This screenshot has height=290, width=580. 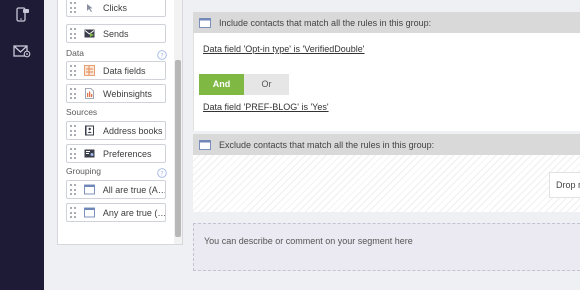 What do you see at coordinates (89, 93) in the screenshot?
I see `webinsights-icon` at bounding box center [89, 93].